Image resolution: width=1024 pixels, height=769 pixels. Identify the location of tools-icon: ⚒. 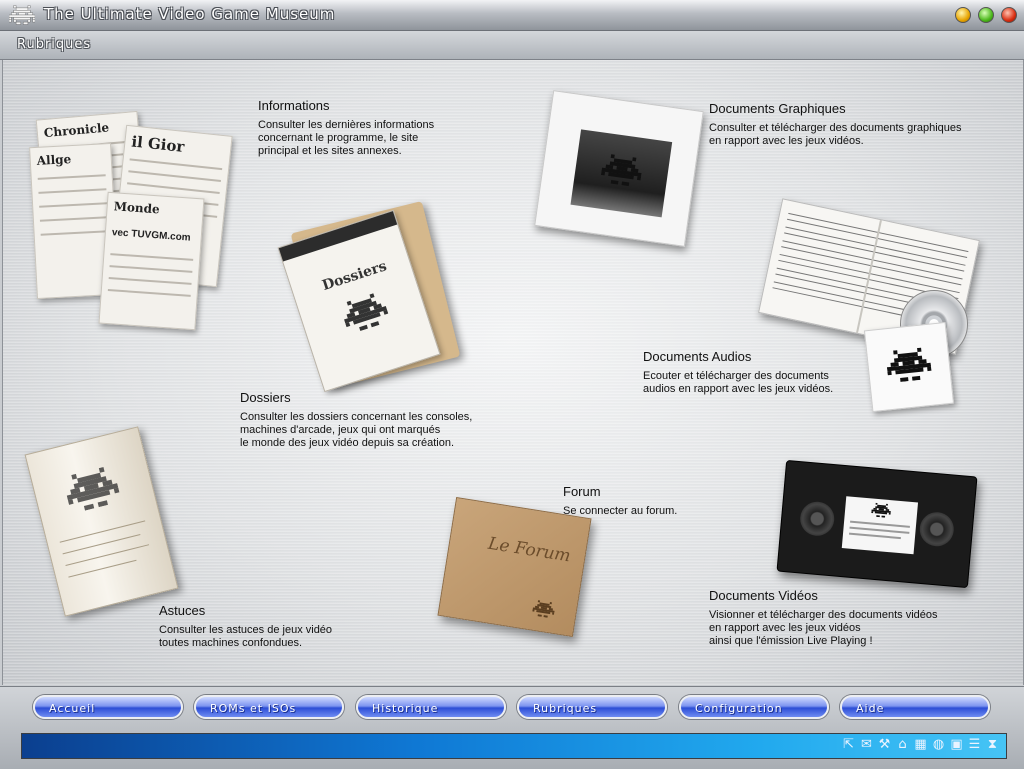
(884, 745).